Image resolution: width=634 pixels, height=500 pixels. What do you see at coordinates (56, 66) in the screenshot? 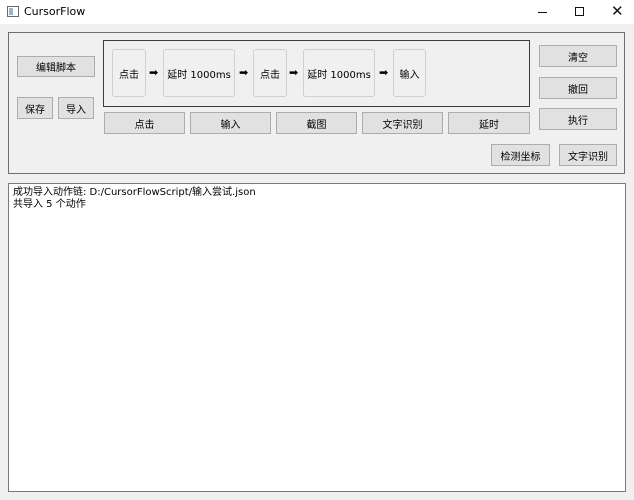
I see `edit-script-button: 编辑脚本` at bounding box center [56, 66].